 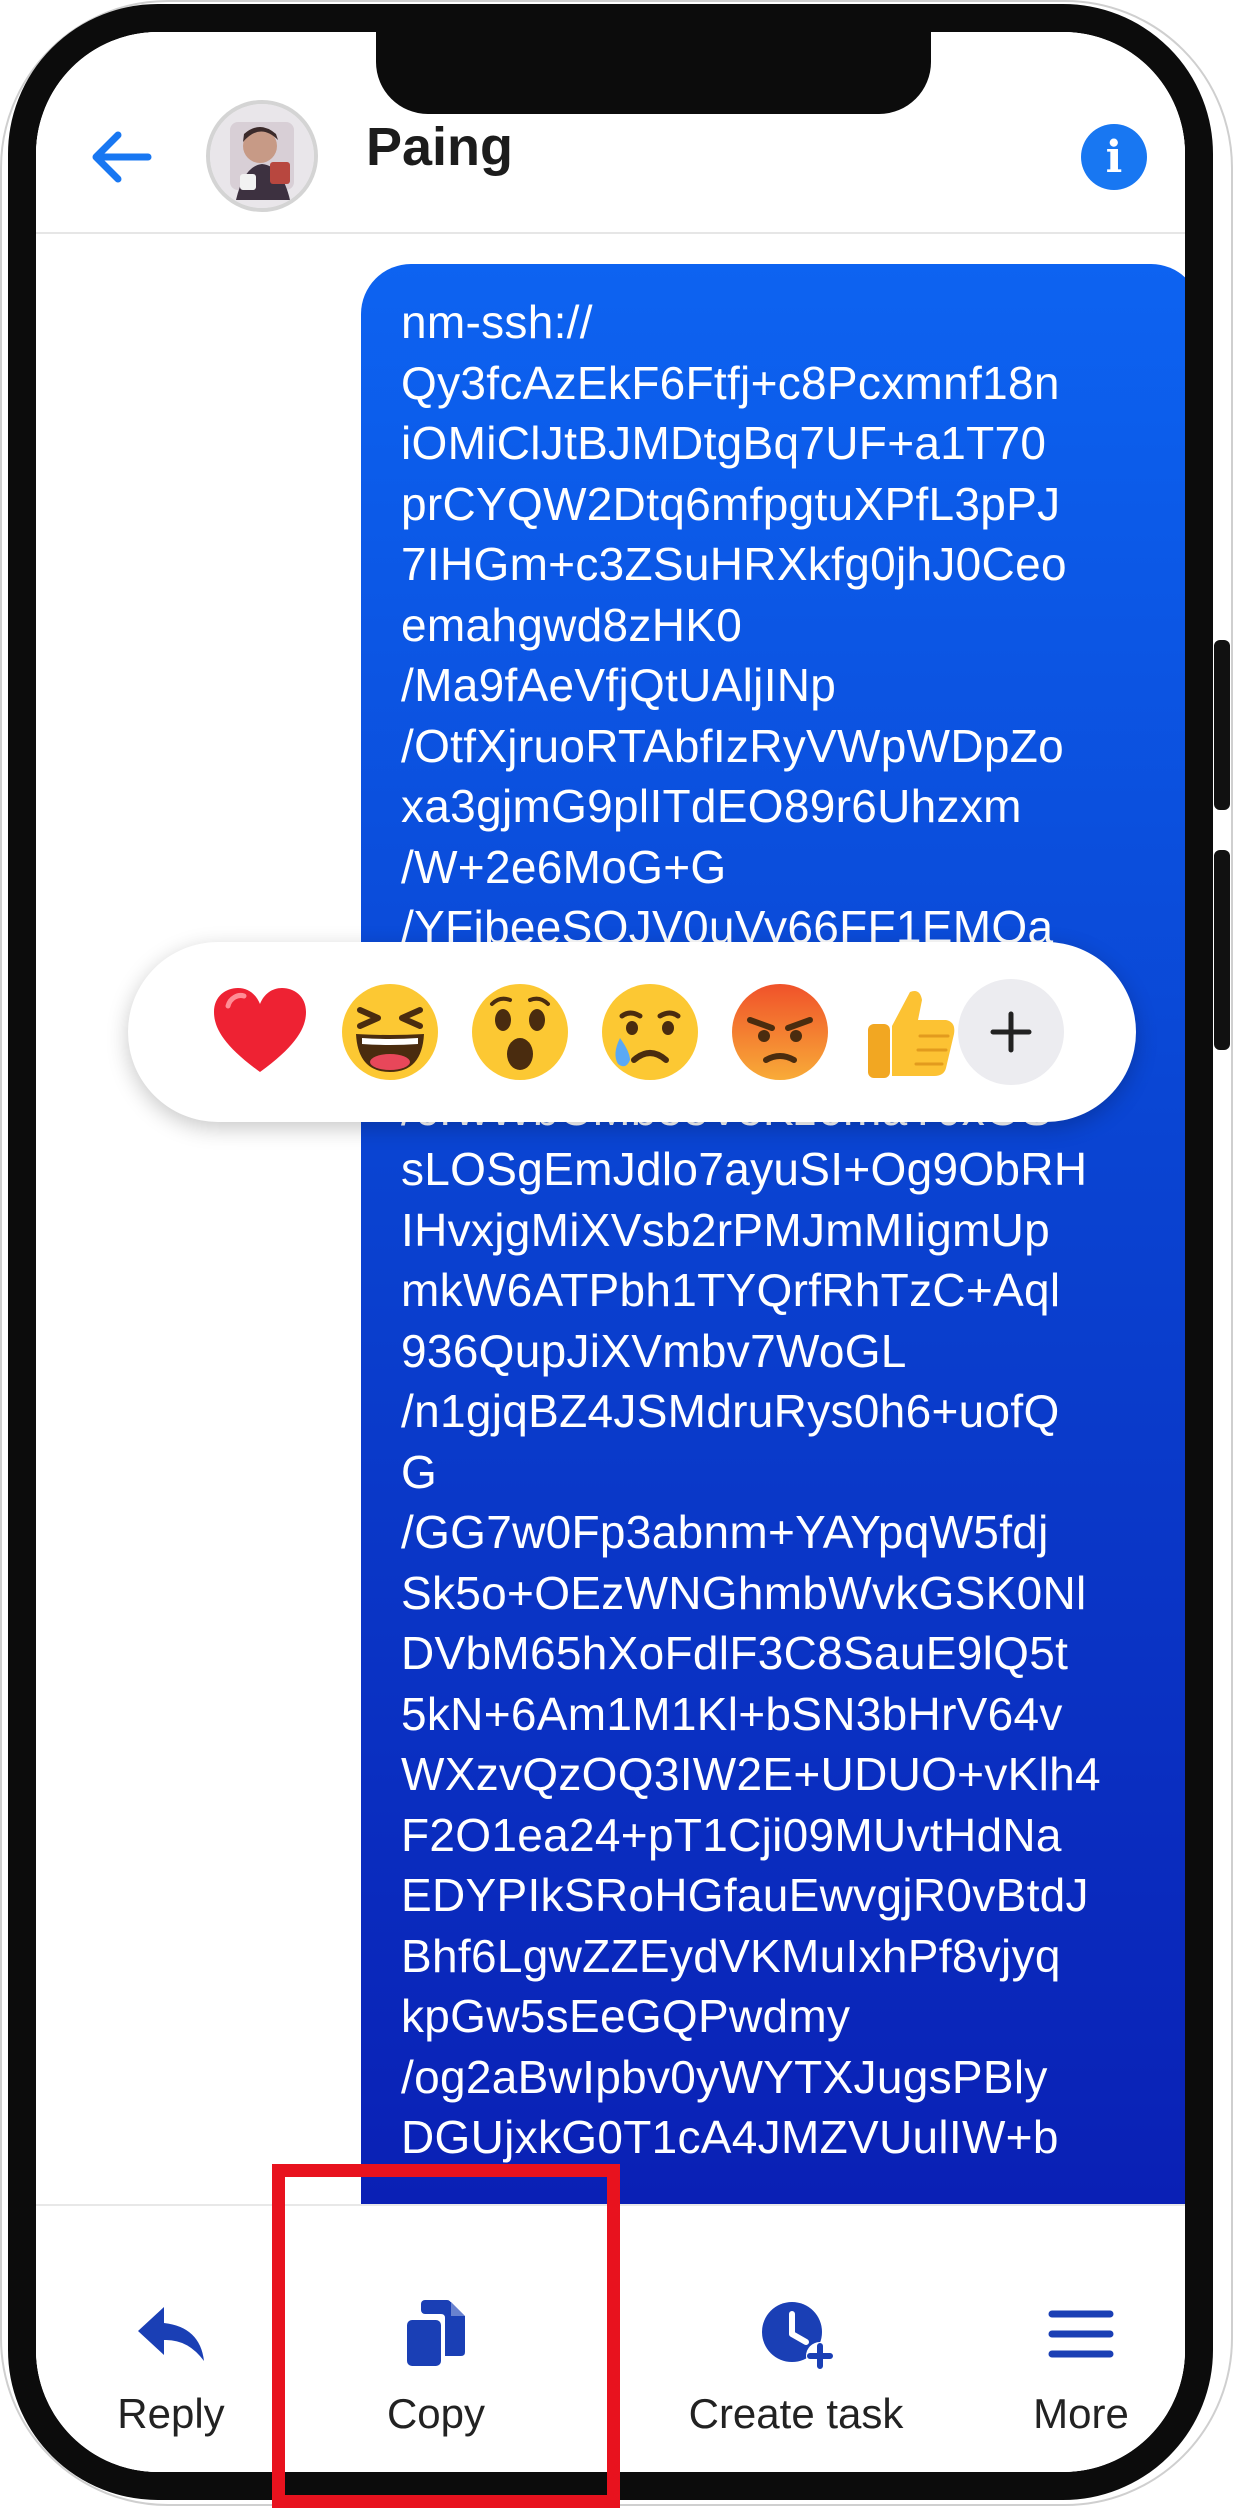 I want to click on avatar, so click(x=262, y=156).